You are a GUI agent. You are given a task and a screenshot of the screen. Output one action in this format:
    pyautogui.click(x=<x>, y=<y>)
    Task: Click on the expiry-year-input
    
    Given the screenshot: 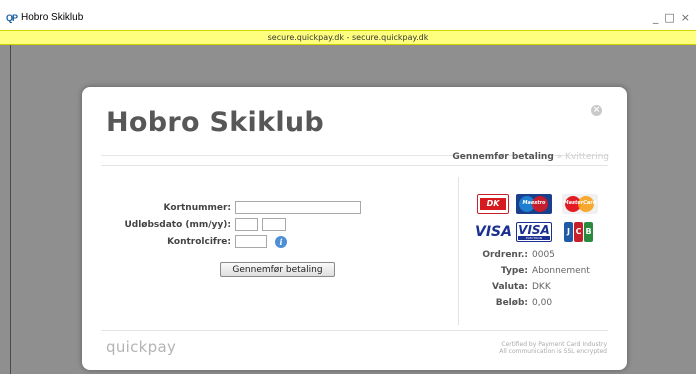 What is the action you would take?
    pyautogui.click(x=274, y=224)
    